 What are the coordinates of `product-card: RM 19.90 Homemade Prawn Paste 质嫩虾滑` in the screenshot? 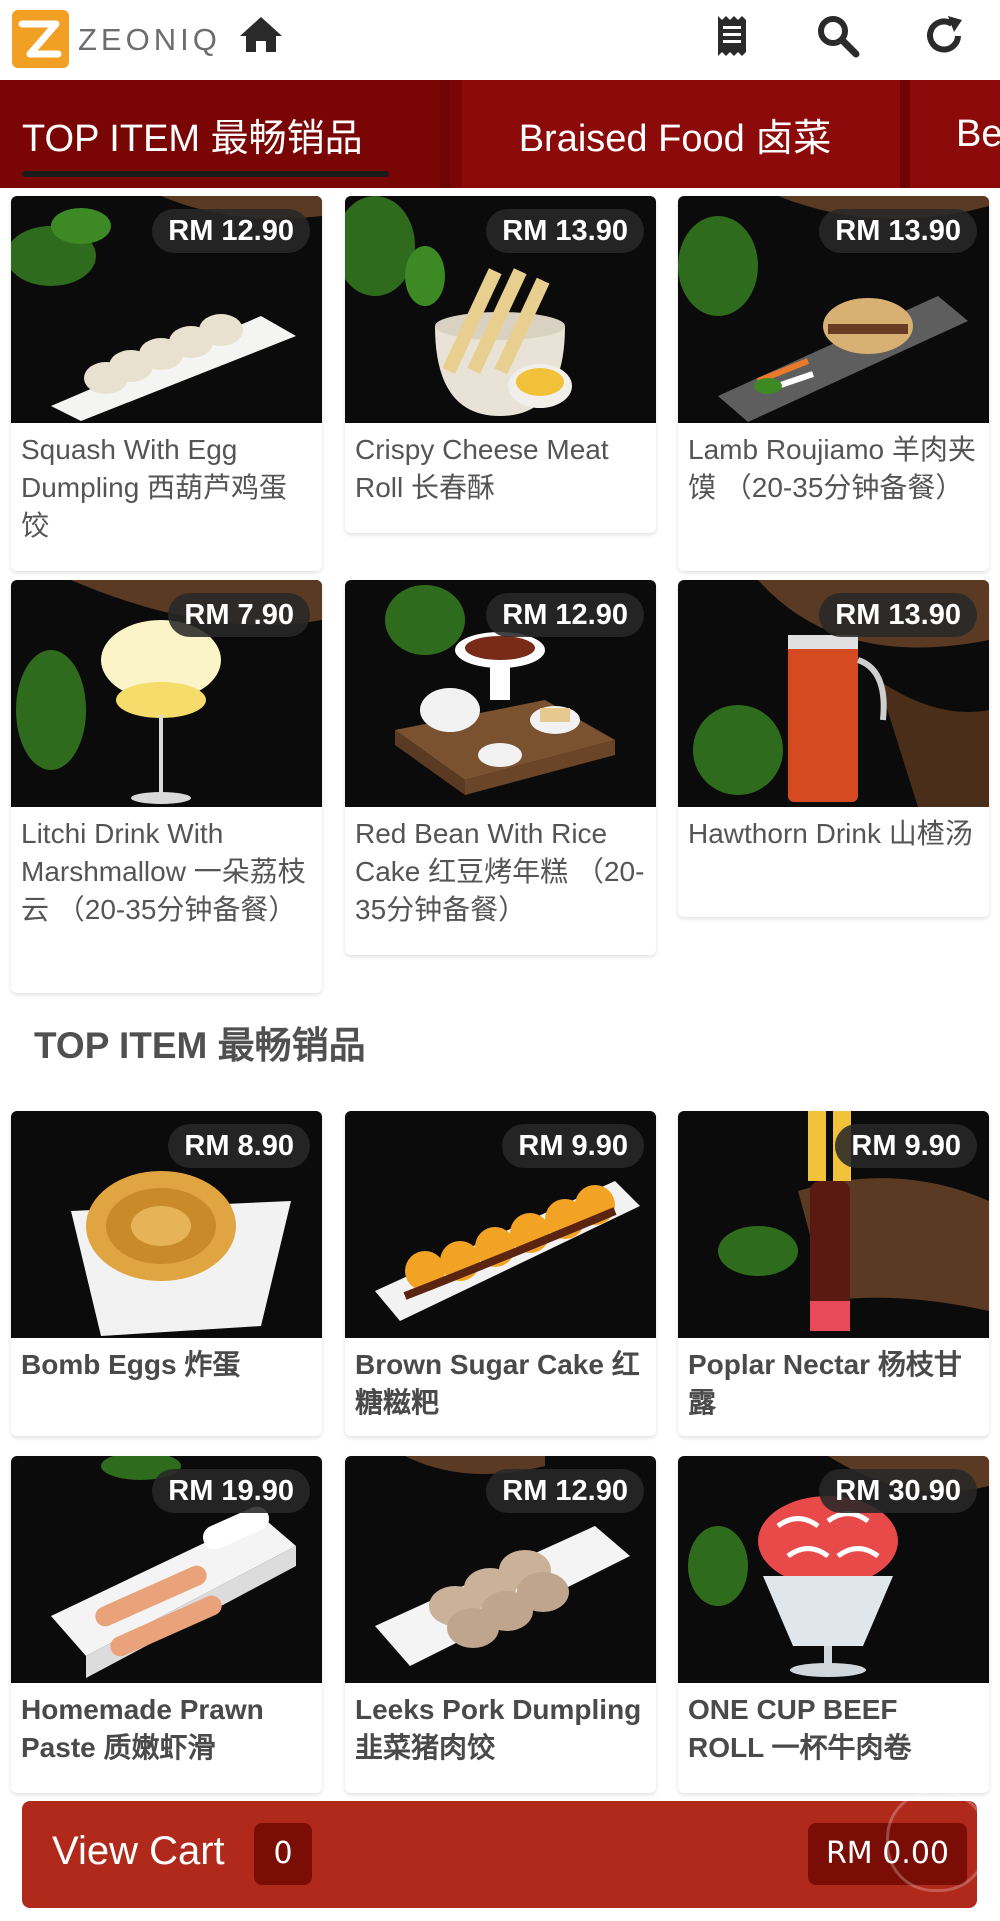 It's located at (166, 1624).